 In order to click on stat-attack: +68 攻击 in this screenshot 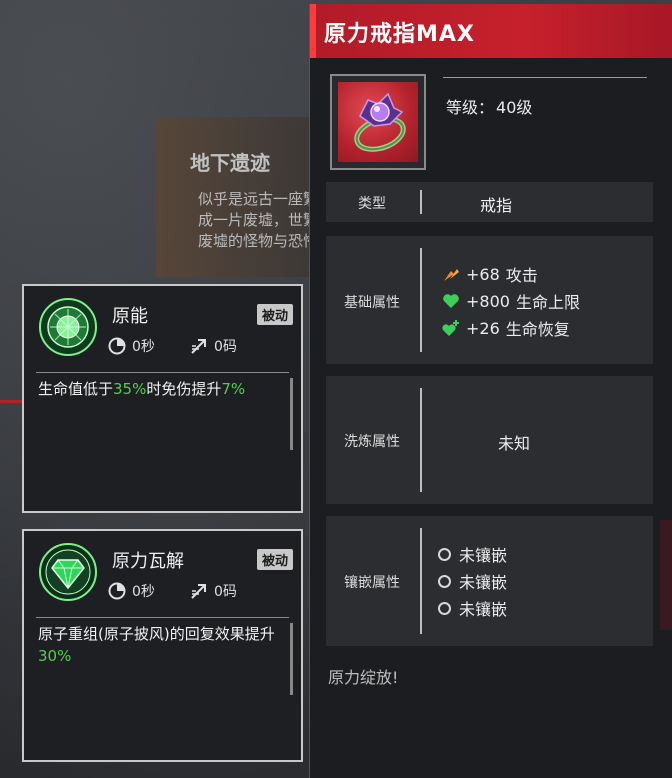, I will do `click(490, 274)`.